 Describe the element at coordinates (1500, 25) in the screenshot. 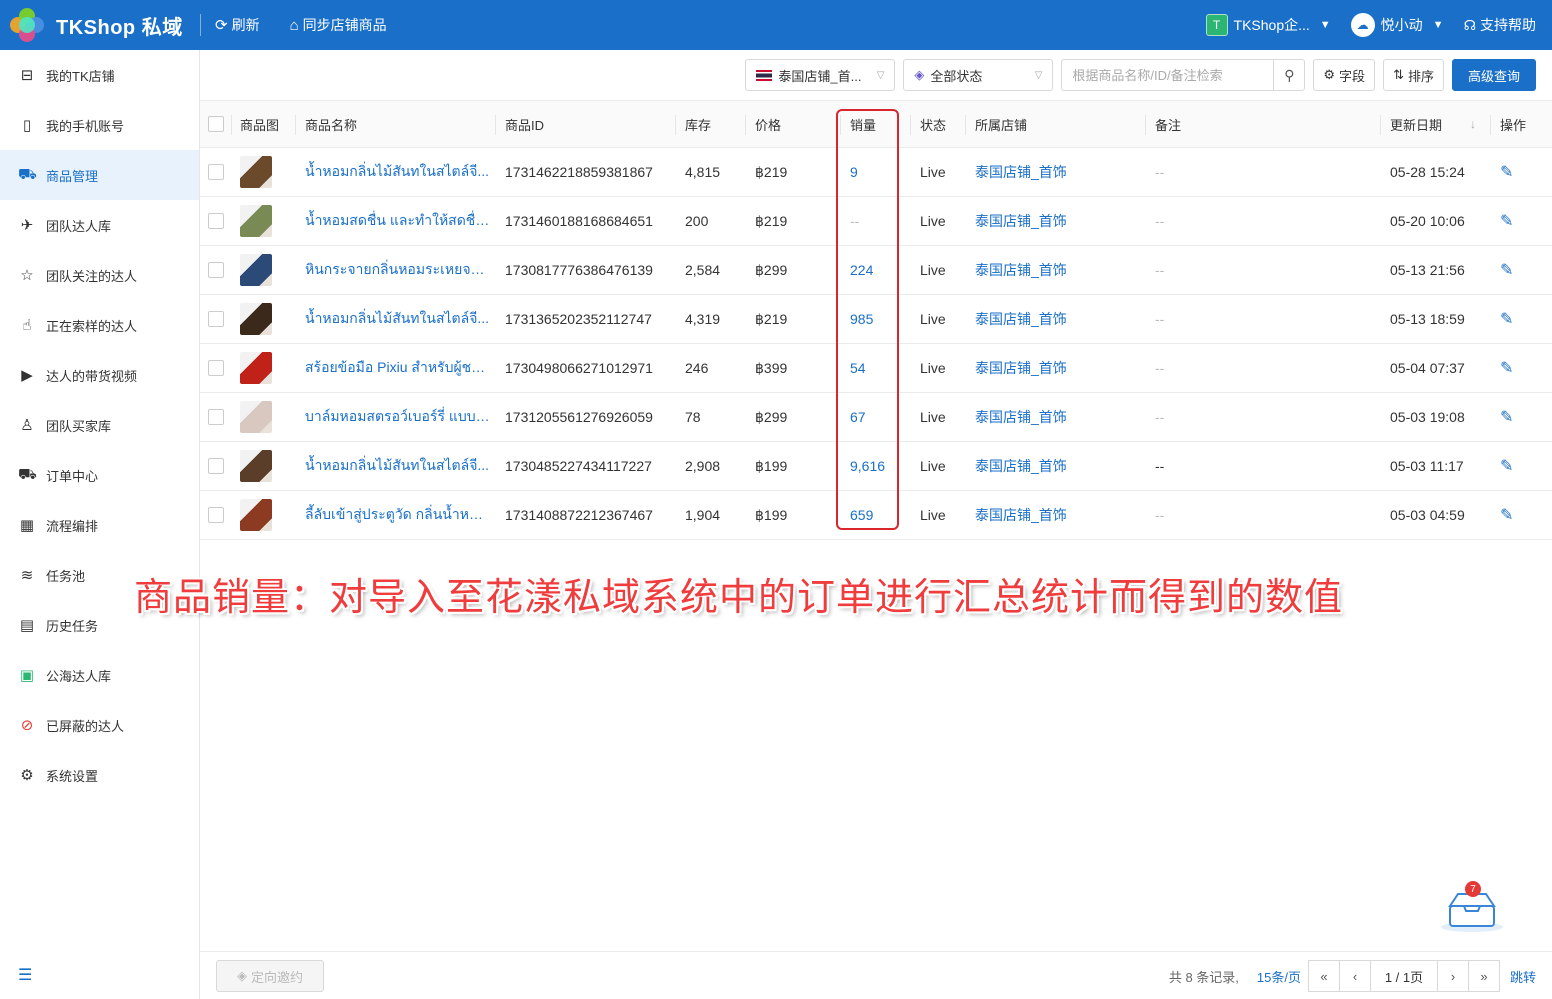

I see `help-button: ☊ 支持帮助` at that location.